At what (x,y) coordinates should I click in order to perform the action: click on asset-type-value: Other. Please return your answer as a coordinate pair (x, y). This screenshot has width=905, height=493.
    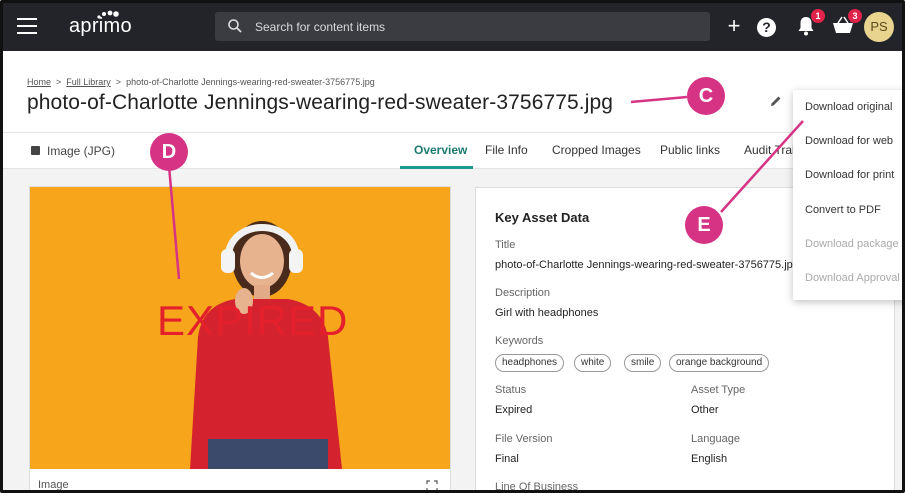
    Looking at the image, I should click on (705, 410).